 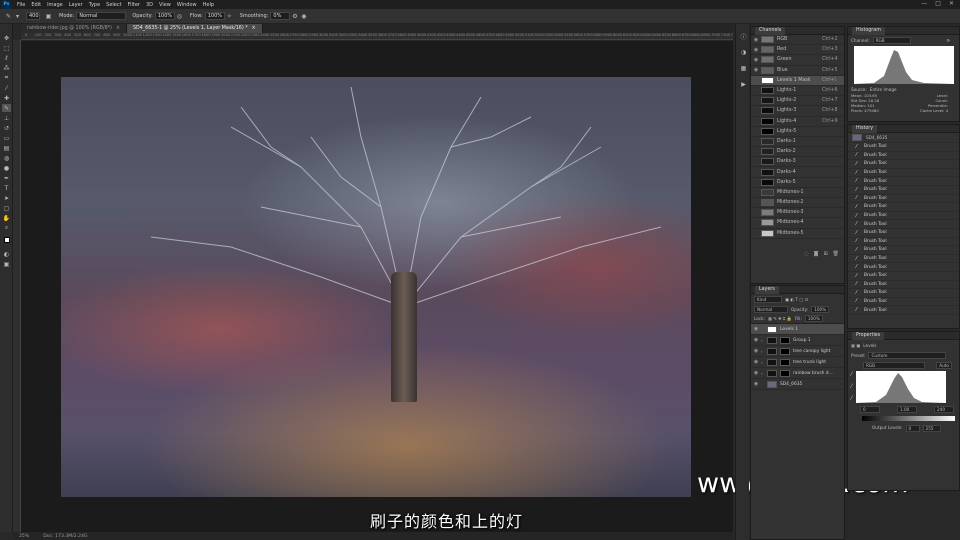 I want to click on marquee-tool-icon: ⬚, so click(x=6, y=48).